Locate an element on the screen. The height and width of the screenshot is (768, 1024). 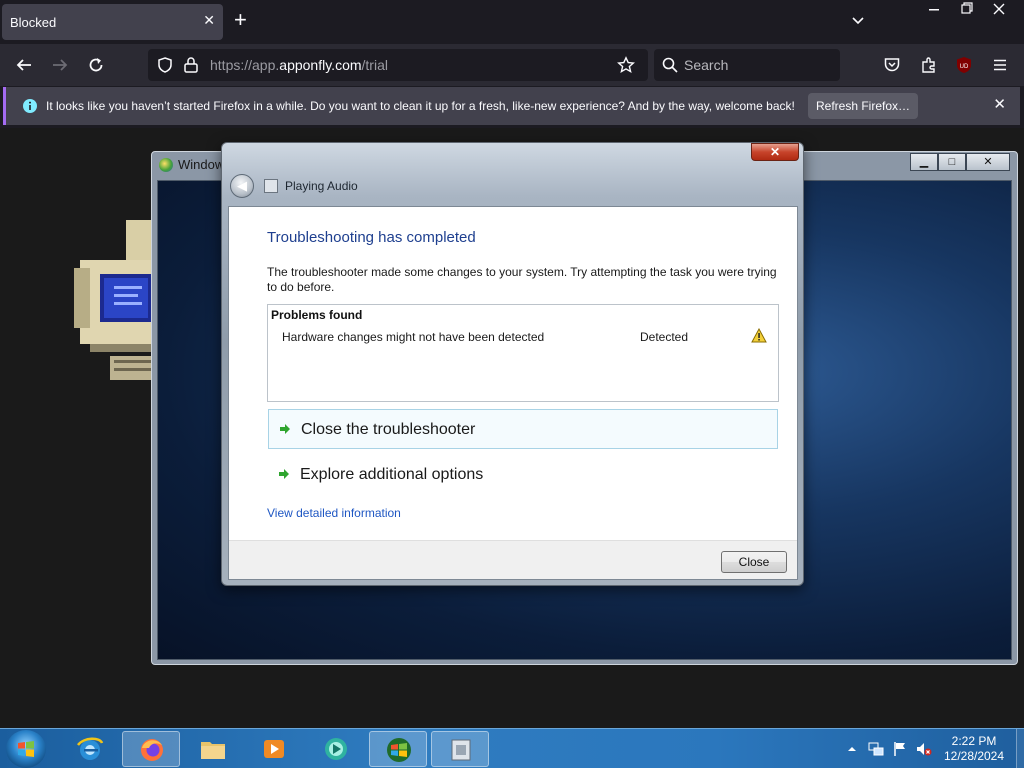
warning-icon is located at coordinates (759, 335).